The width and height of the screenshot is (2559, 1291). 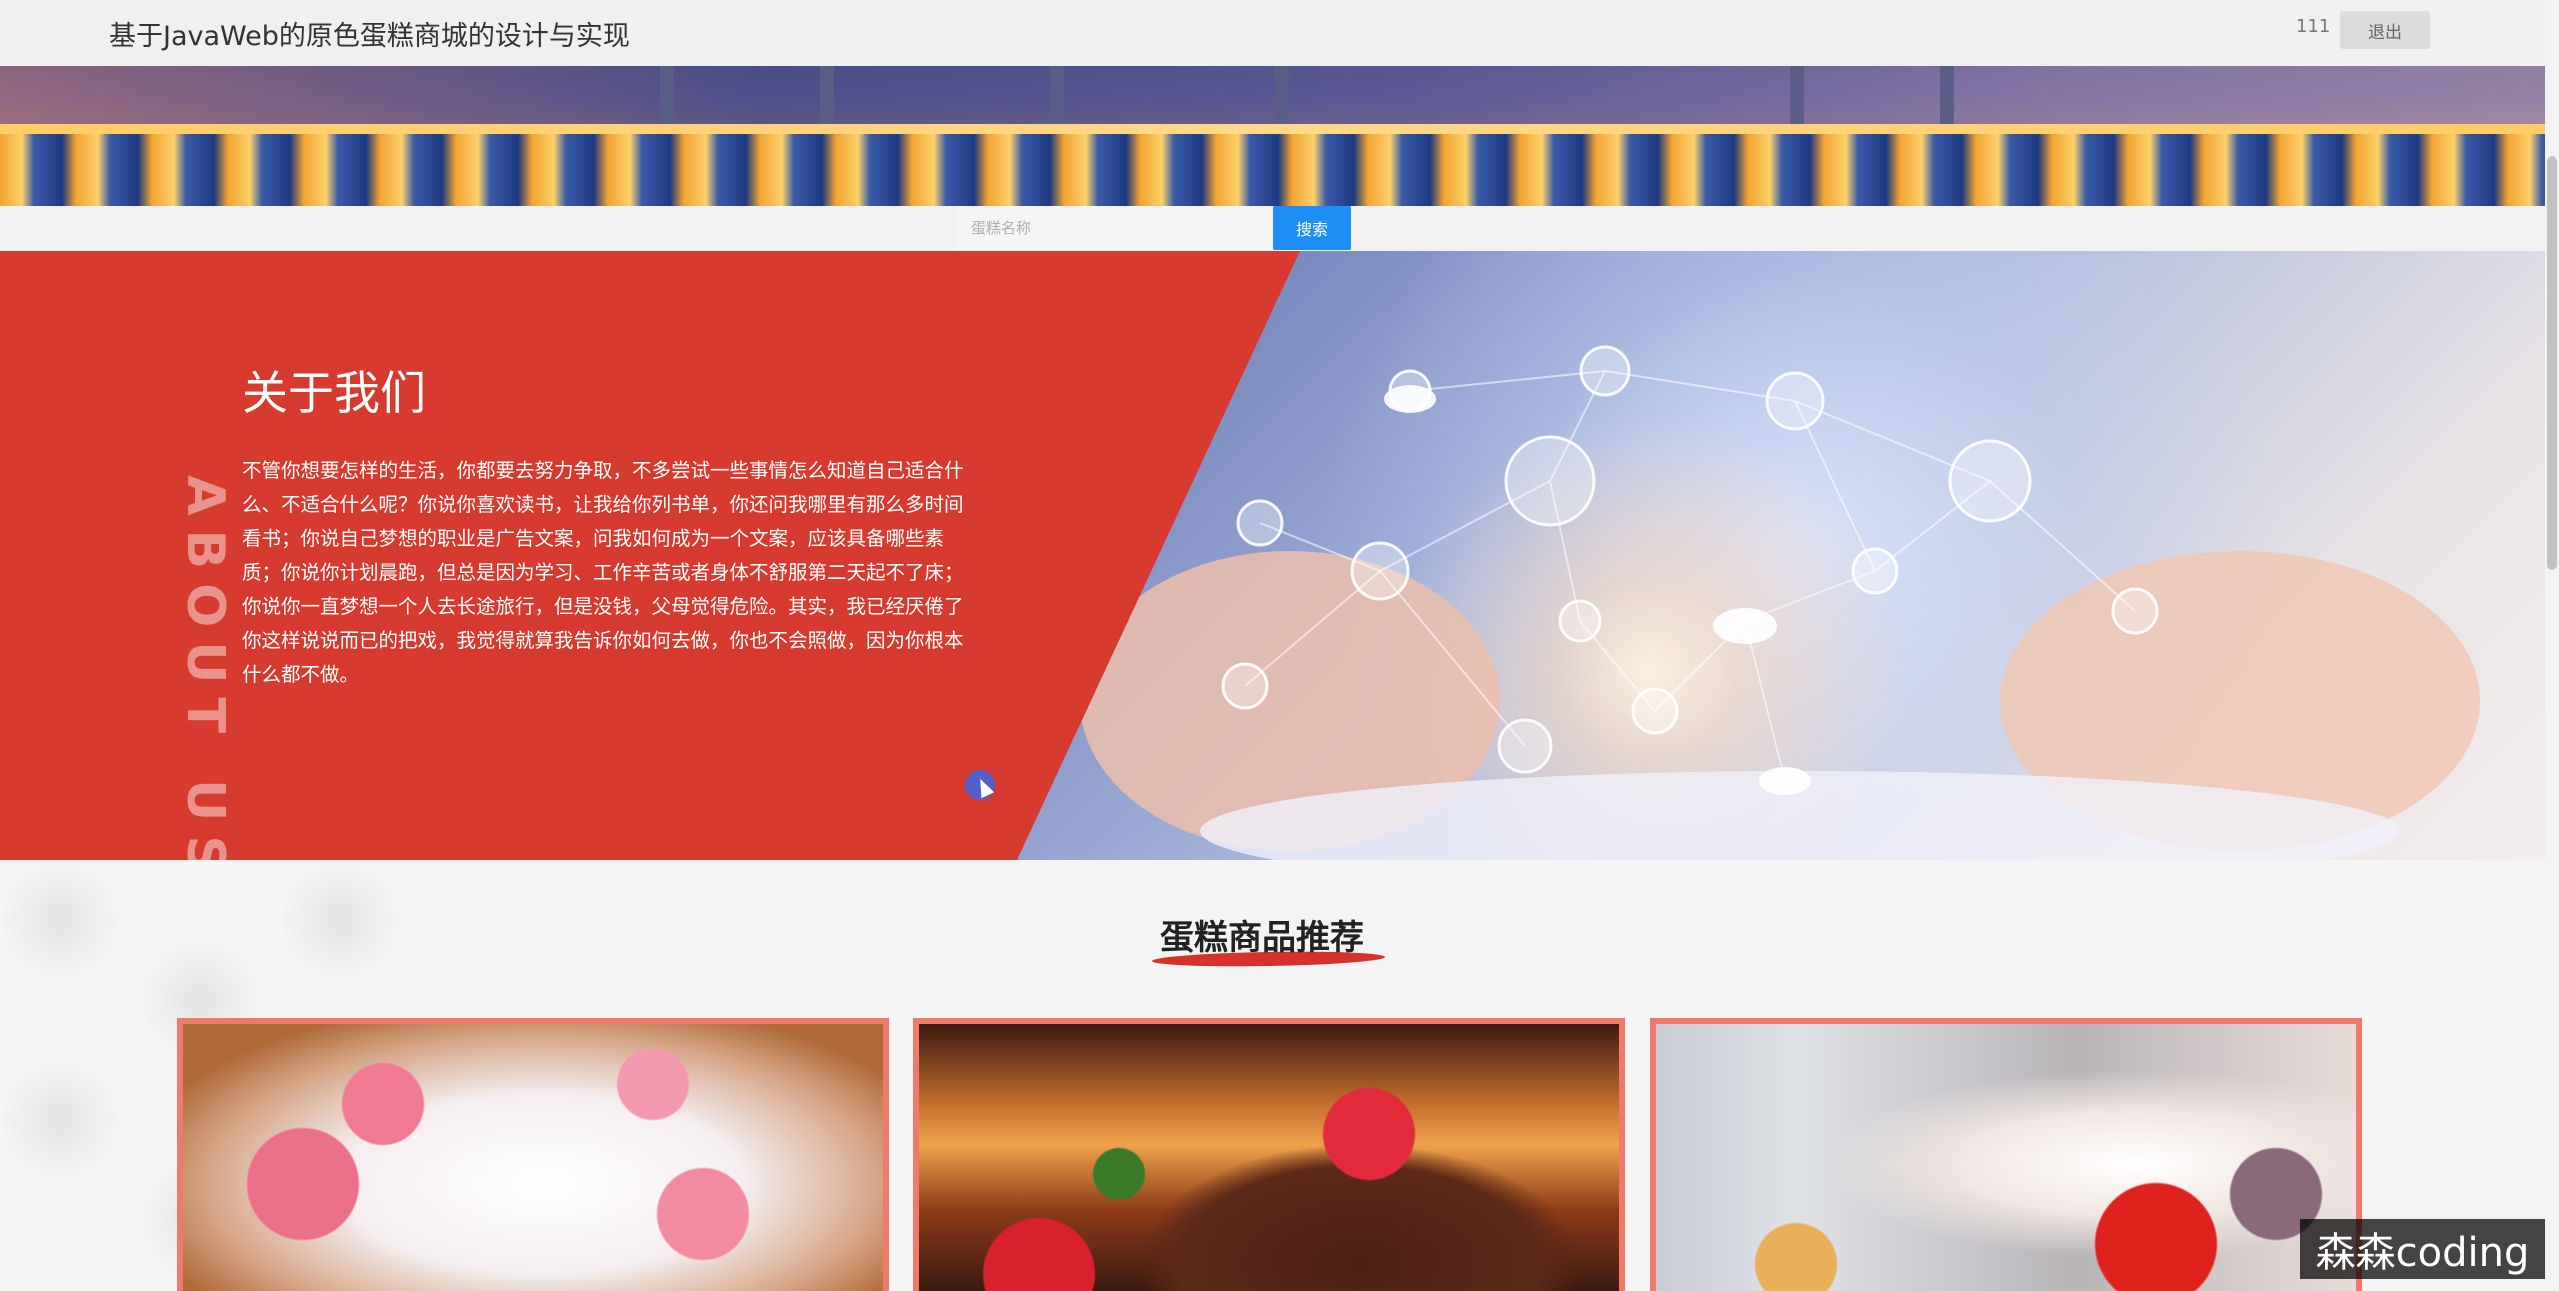 What do you see at coordinates (205, 667) in the screenshot?
I see `about-us-vertical-label: ABOUT US` at bounding box center [205, 667].